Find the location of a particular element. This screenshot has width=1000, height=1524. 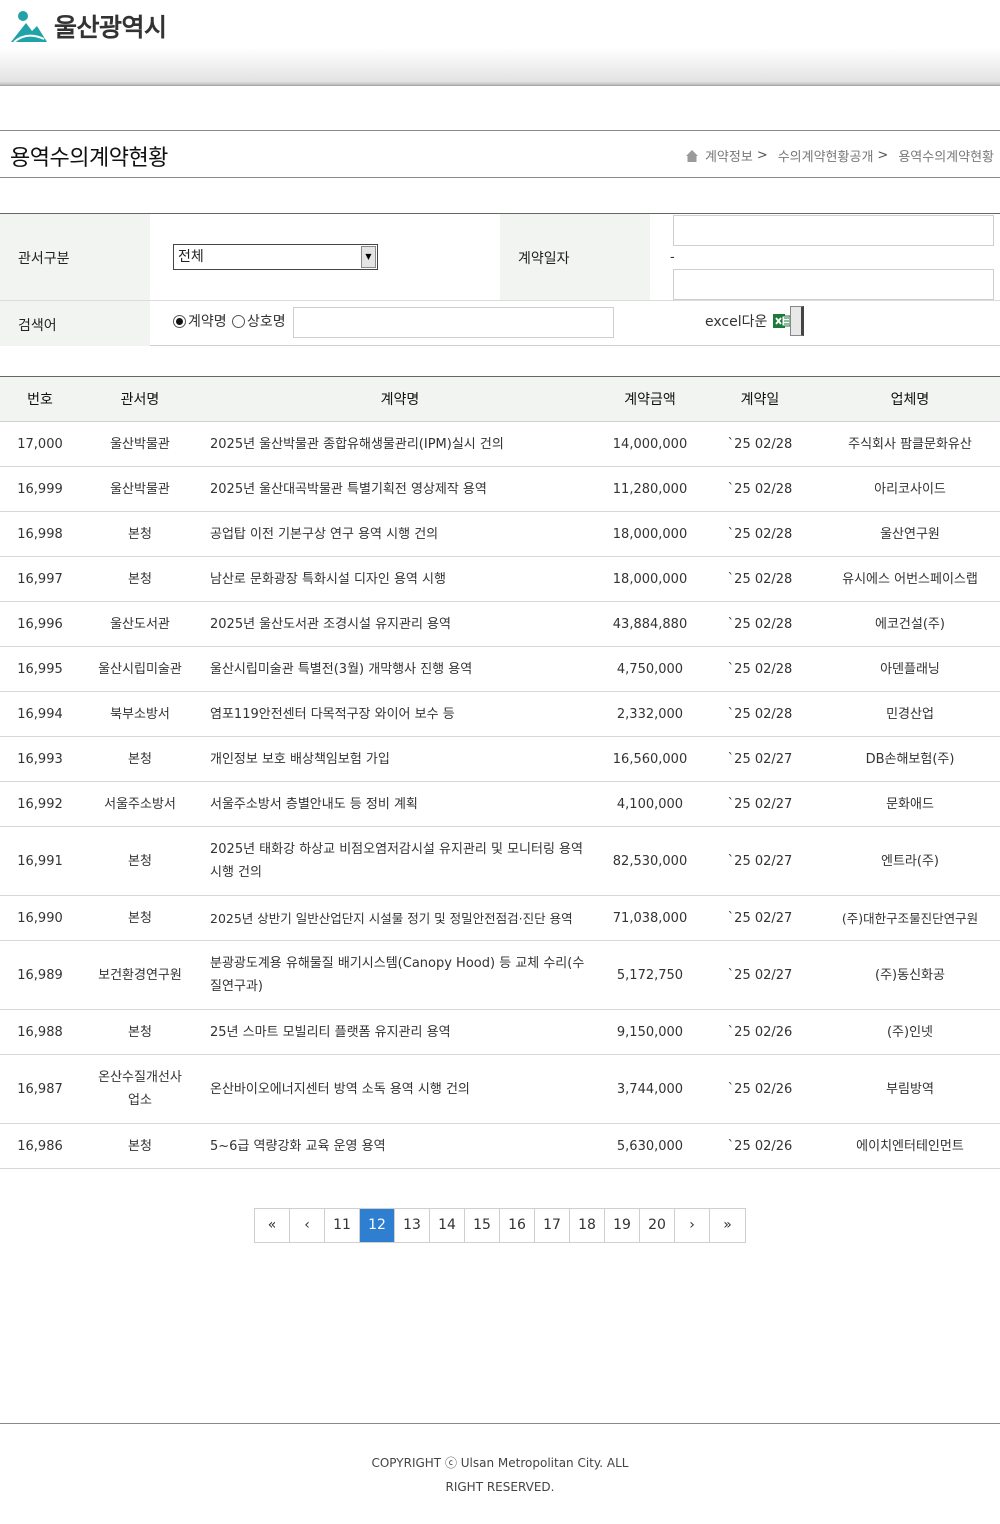

breadcrumb-item-contract-info: 계약정보 is located at coordinates (729, 155).